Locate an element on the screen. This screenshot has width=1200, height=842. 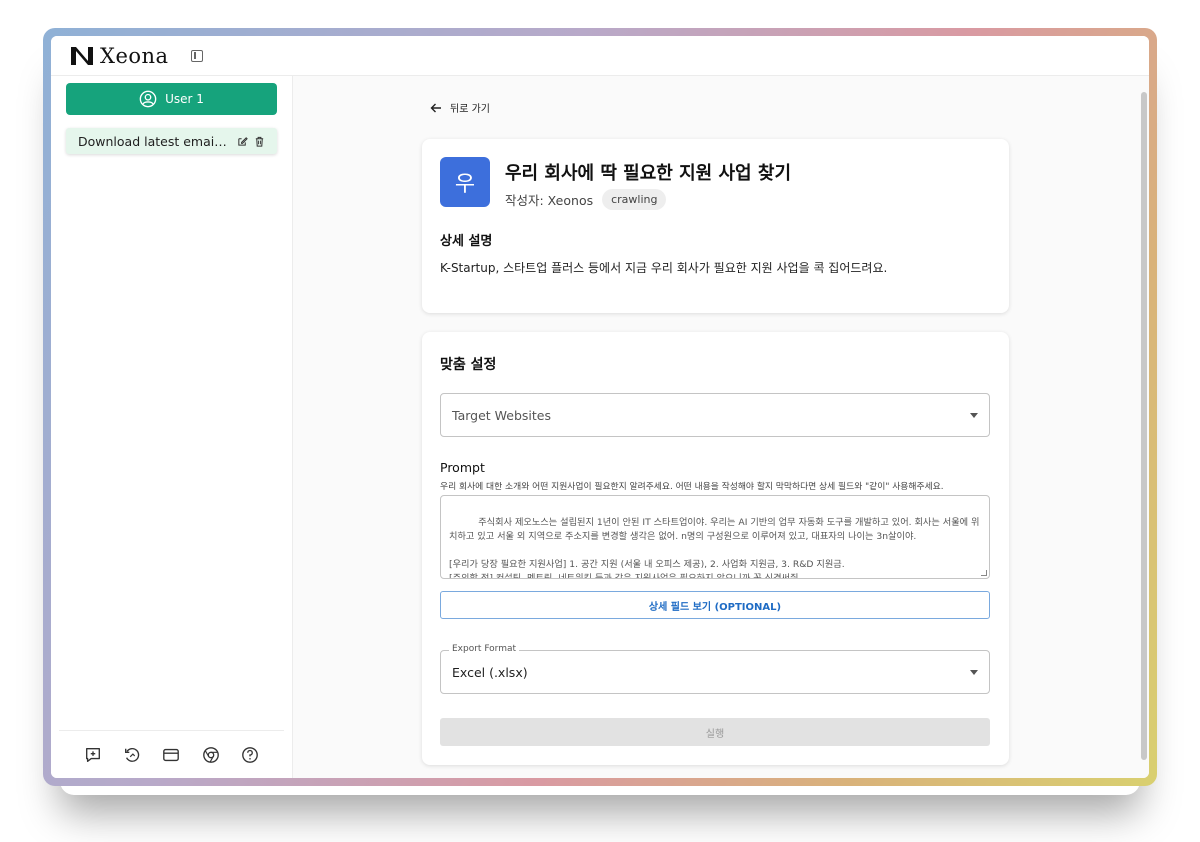
app-avatar: 우 is located at coordinates (465, 182).